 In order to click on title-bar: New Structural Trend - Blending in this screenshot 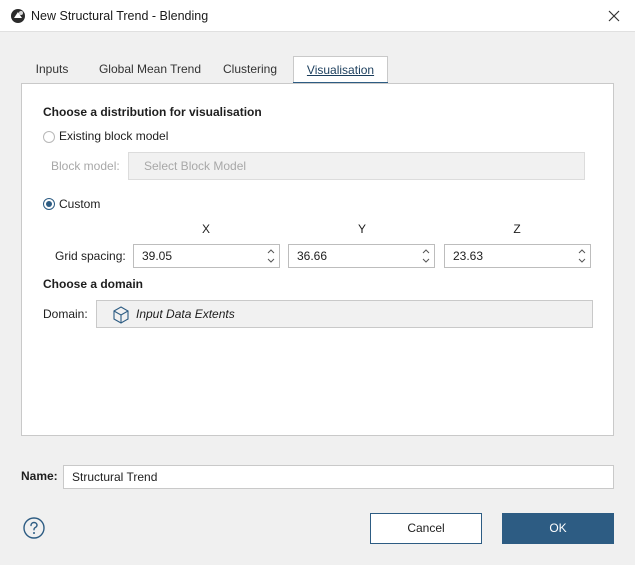, I will do `click(317, 16)`.